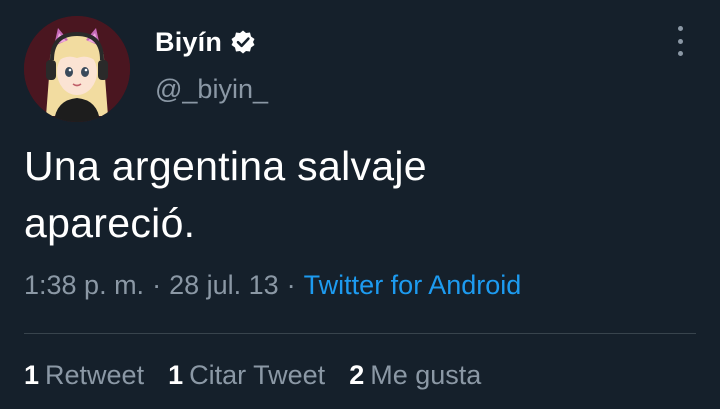 The height and width of the screenshot is (409, 720). I want to click on retweets-label: Retweet, so click(95, 375).